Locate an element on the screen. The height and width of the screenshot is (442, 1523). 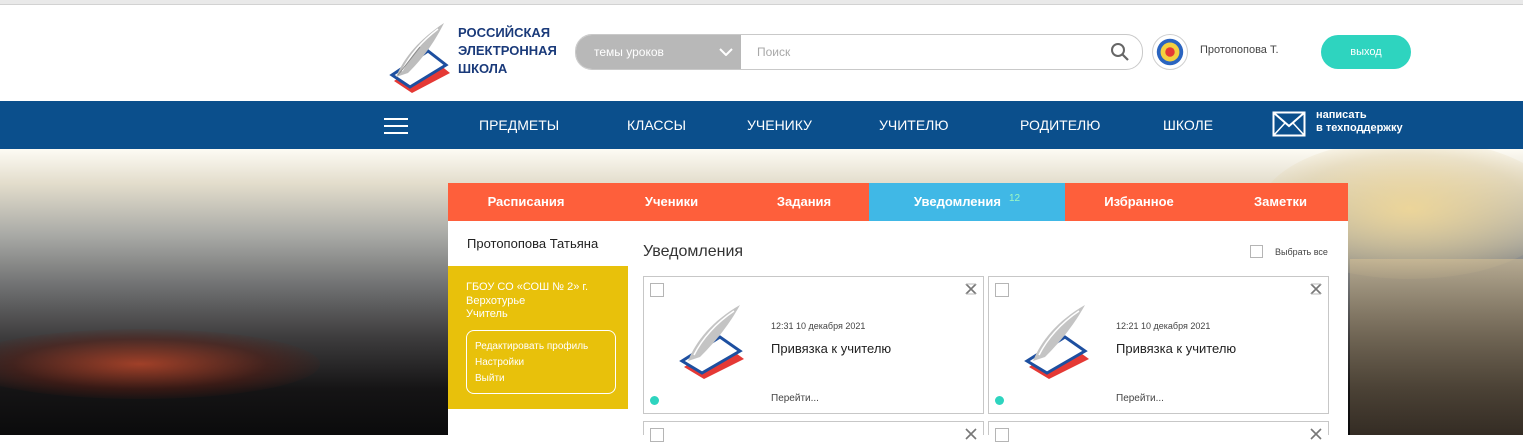
nav-item-parent: РОДИТЕЛЮ is located at coordinates (1060, 125).